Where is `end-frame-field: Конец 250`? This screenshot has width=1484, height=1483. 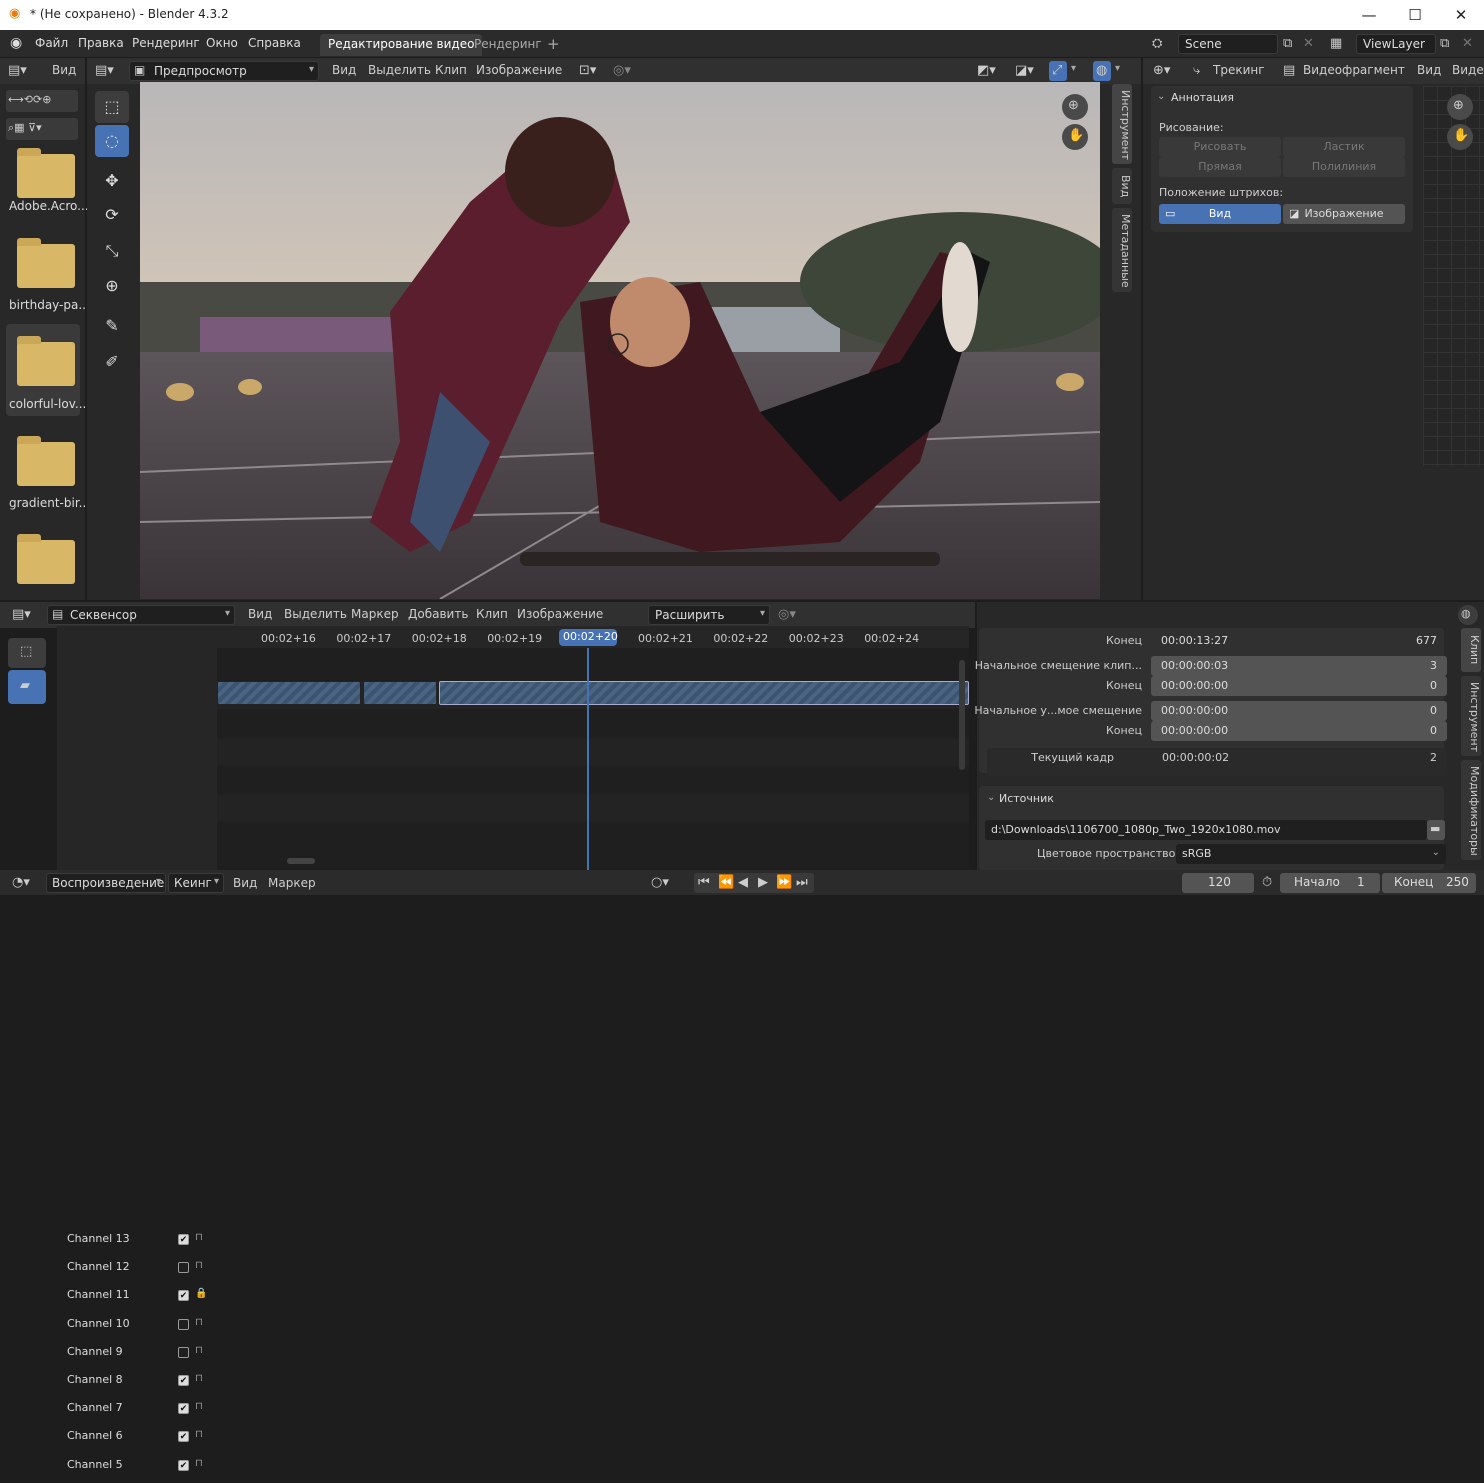
end-frame-field: Конец 250 is located at coordinates (1429, 883).